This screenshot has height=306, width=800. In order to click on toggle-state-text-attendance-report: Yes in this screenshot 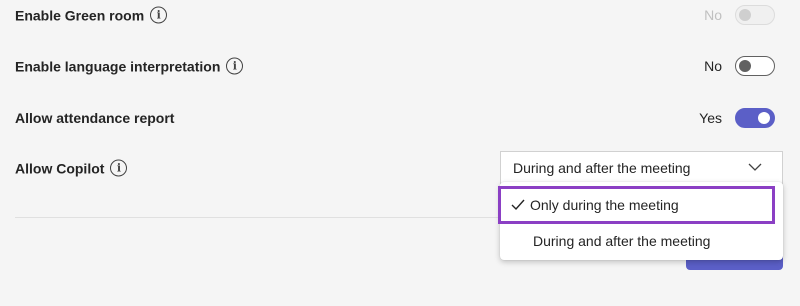, I will do `click(710, 118)`.